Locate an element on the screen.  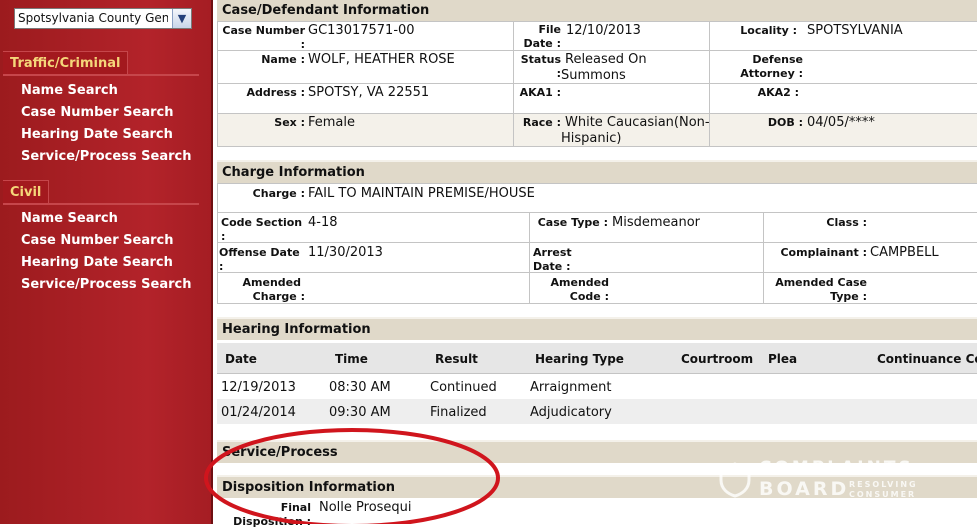
charge-label: Charge : is located at coordinates (278, 193).